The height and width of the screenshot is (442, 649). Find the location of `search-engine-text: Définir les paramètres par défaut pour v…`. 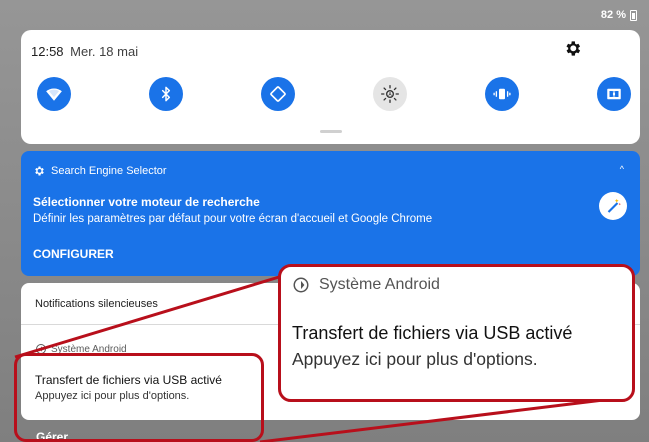

search-engine-text: Définir les paramètres par défaut pour v… is located at coordinates (233, 219).